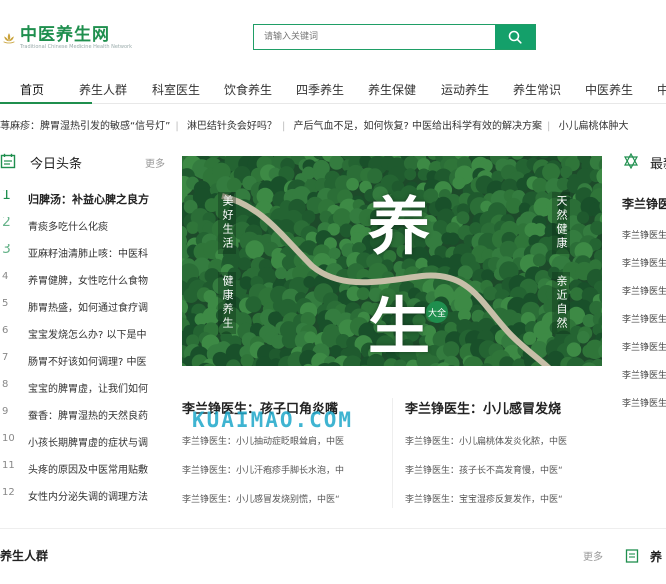  I want to click on headline-item: 9 蚕香：脾胃湿热的天然良药, so click(82, 415).